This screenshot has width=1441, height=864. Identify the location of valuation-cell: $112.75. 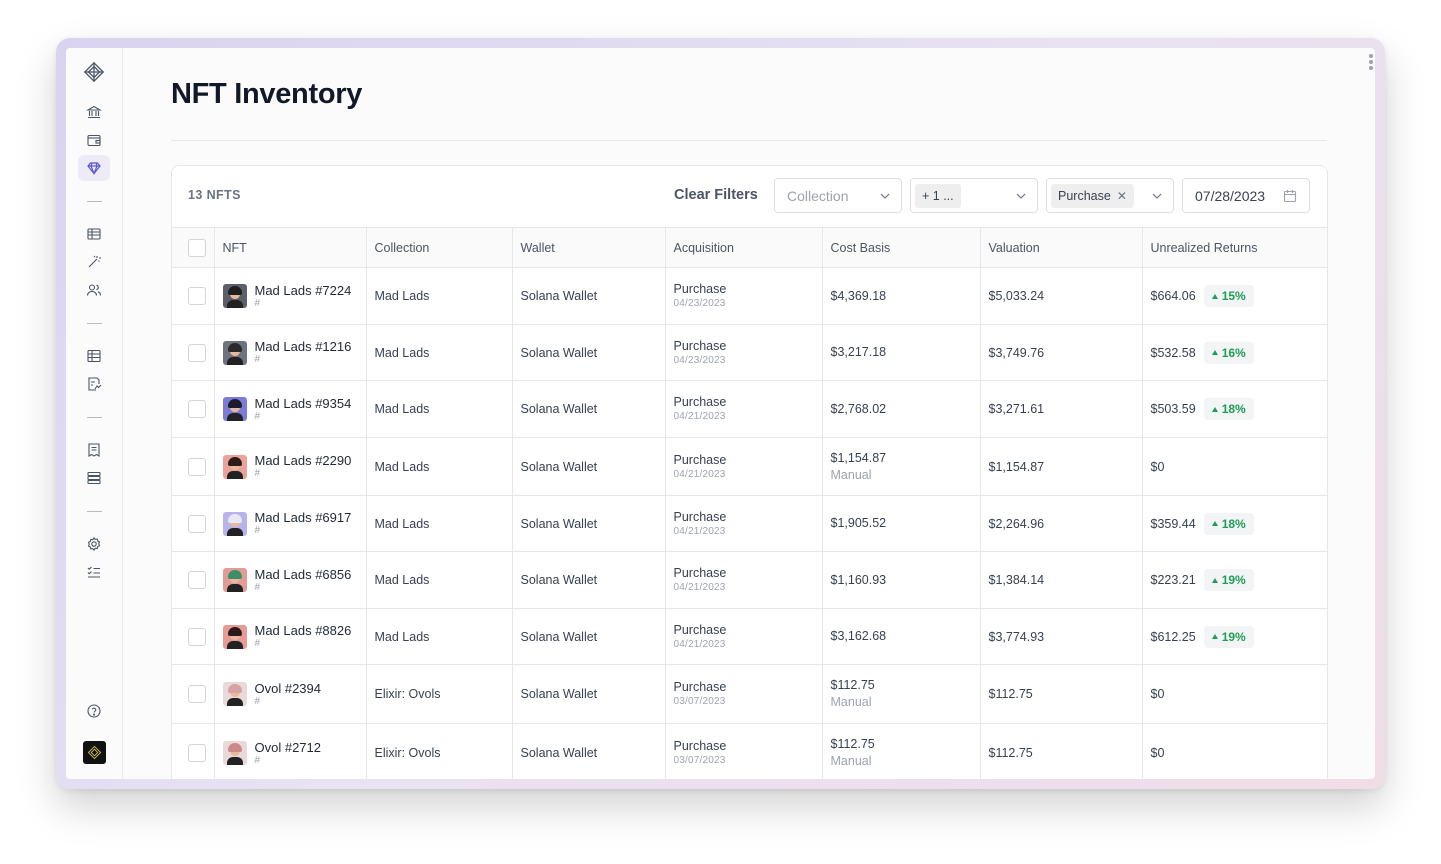
(1061, 694).